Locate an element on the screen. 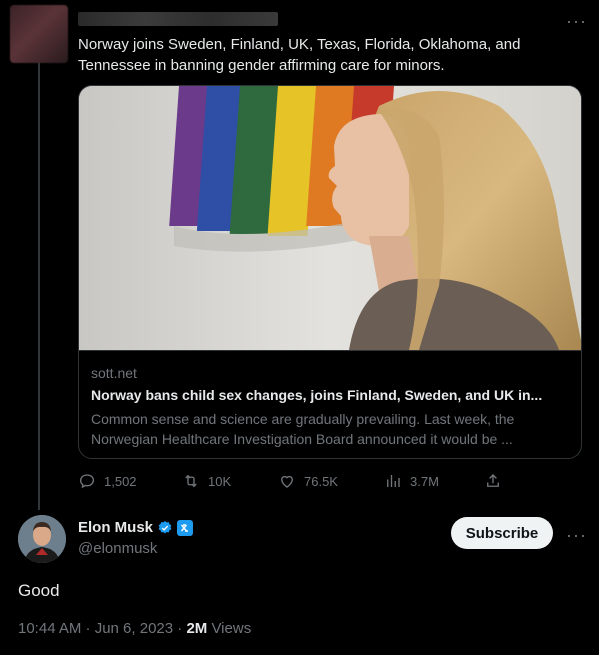 This screenshot has height=655, width=599. verified-badge-icon is located at coordinates (165, 528).